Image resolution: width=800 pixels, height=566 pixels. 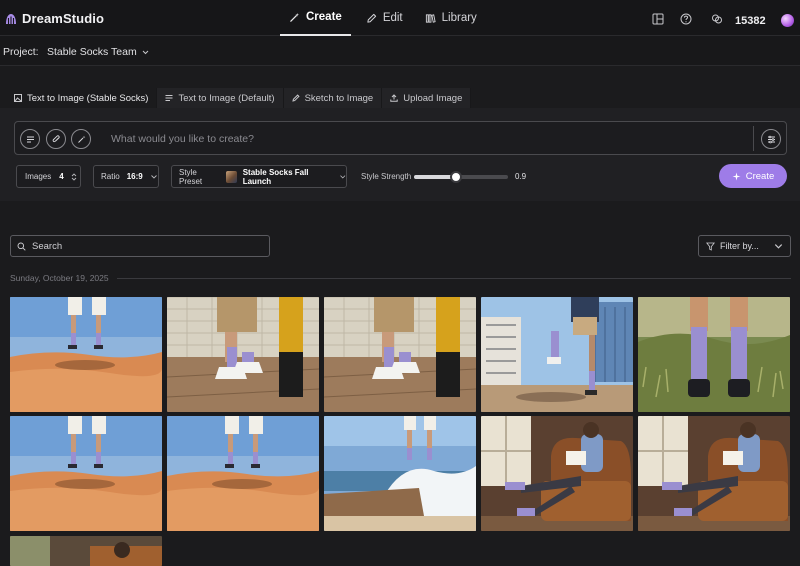 What do you see at coordinates (59, 278) in the screenshot?
I see `date-label: Sunday, October 19, 2025` at bounding box center [59, 278].